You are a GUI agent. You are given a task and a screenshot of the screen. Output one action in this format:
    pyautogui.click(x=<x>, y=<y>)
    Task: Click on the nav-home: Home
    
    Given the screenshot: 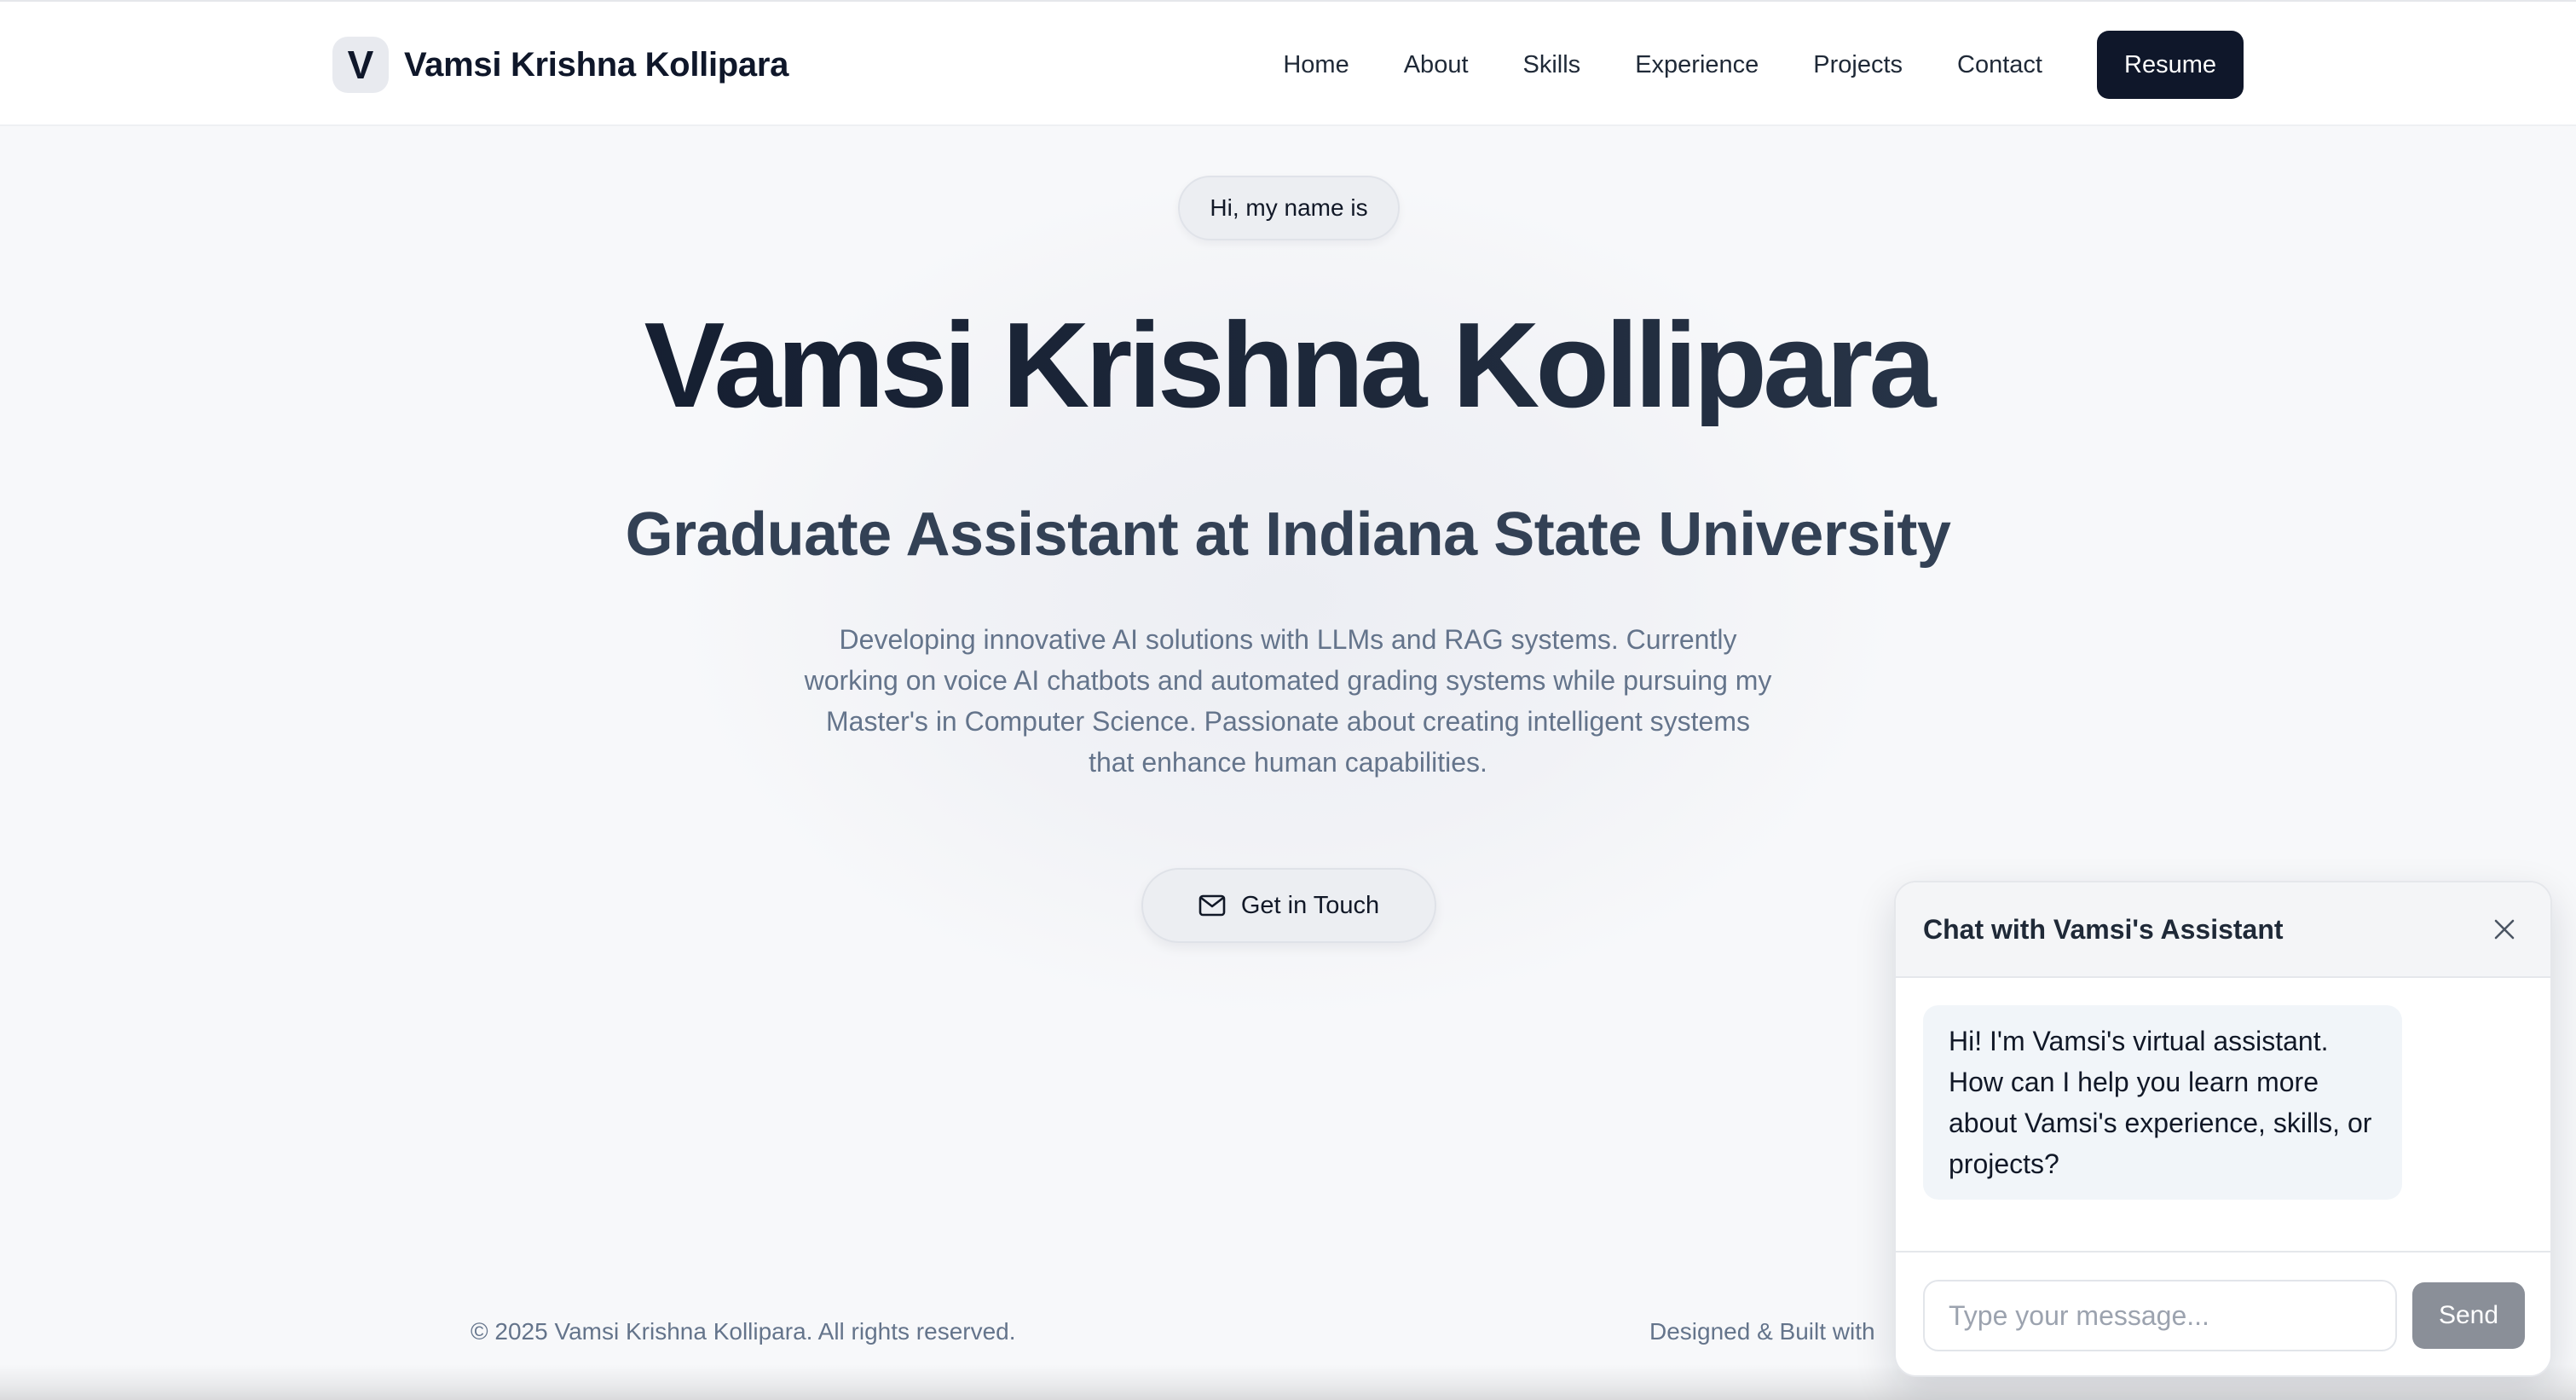 What is the action you would take?
    pyautogui.click(x=1316, y=65)
    